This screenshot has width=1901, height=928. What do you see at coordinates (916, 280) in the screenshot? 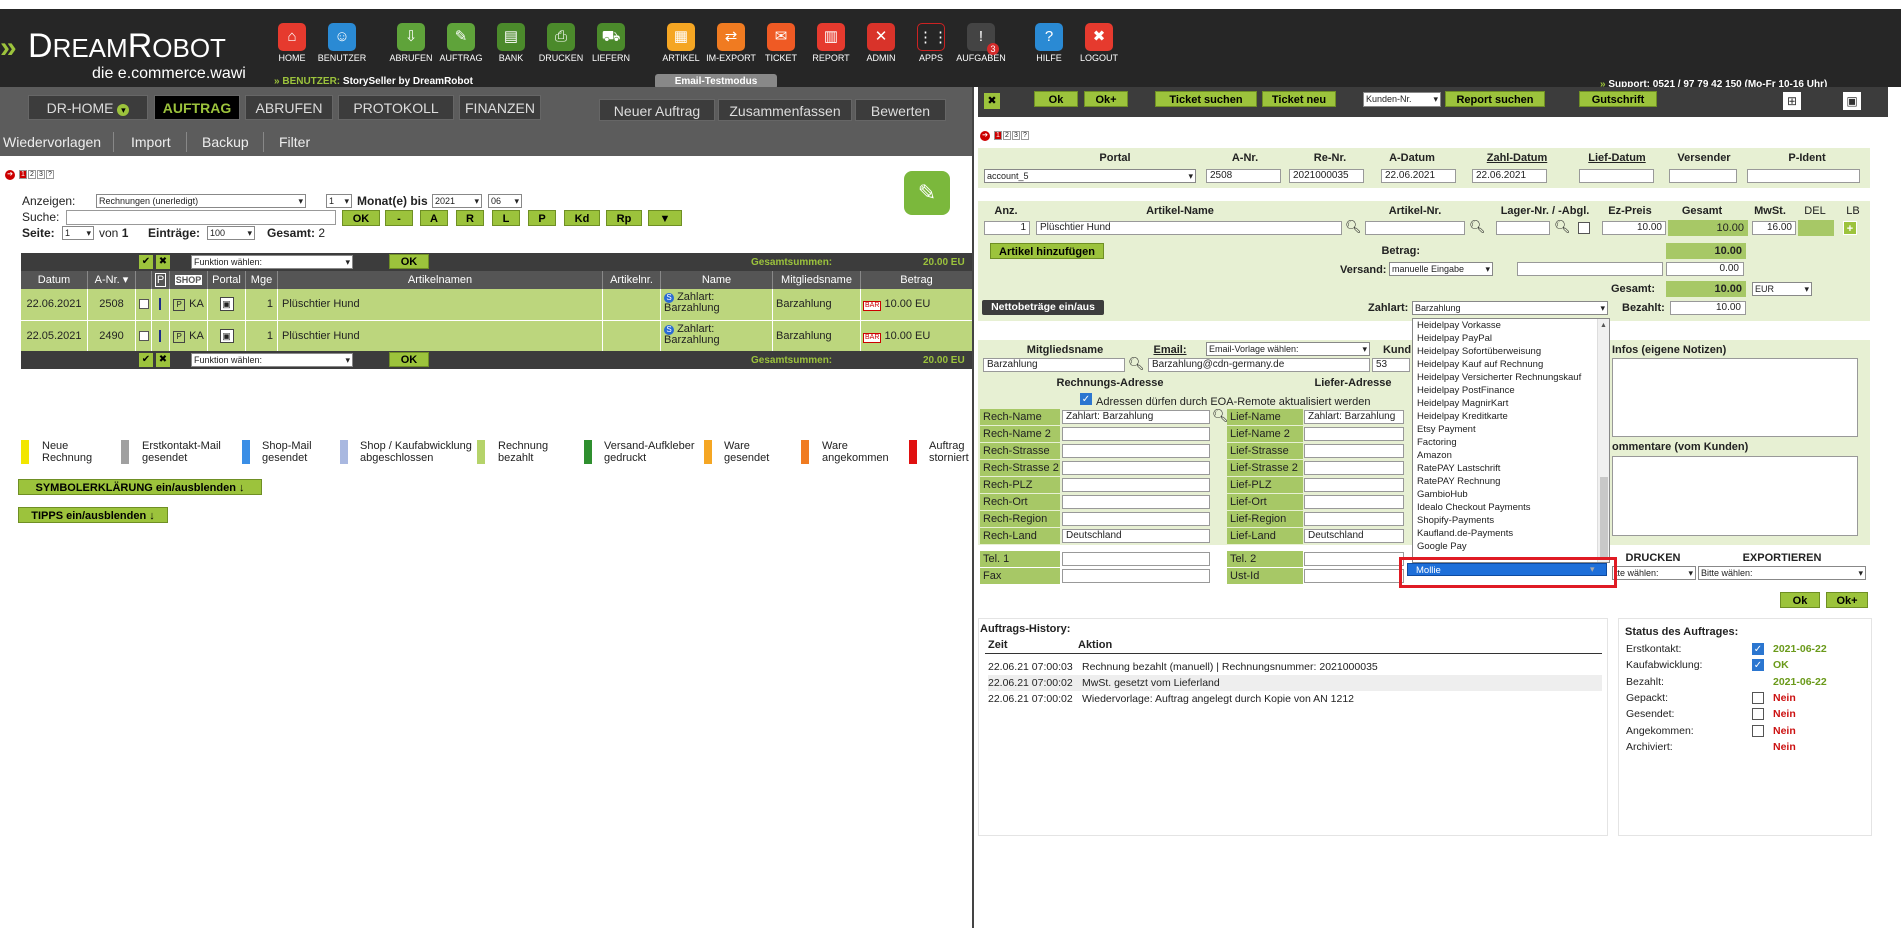
I see `col-betrag: Betrag` at bounding box center [916, 280].